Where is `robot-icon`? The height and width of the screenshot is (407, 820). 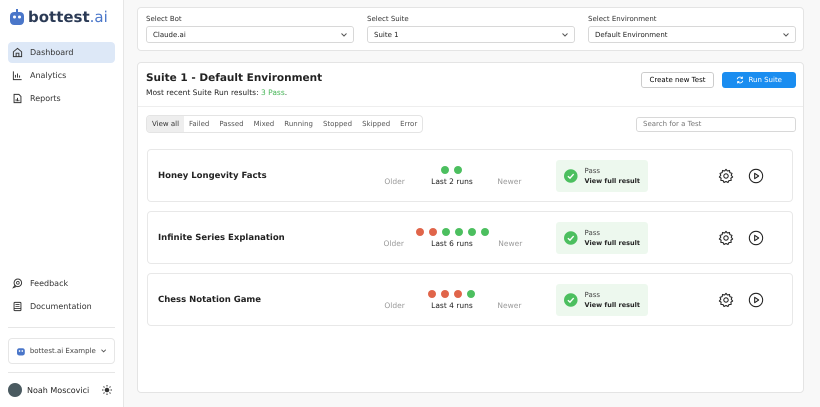 robot-icon is located at coordinates (21, 351).